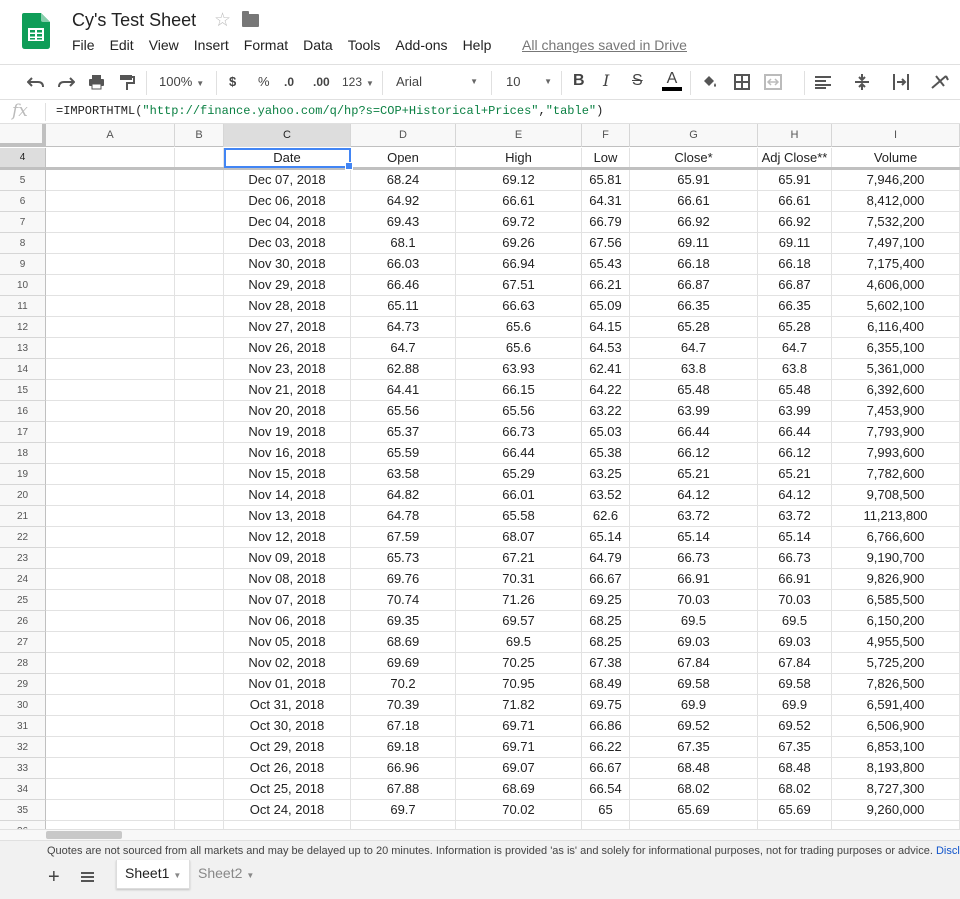  Describe the element at coordinates (519, 810) in the screenshot. I see `cell-e: 70.02` at that location.